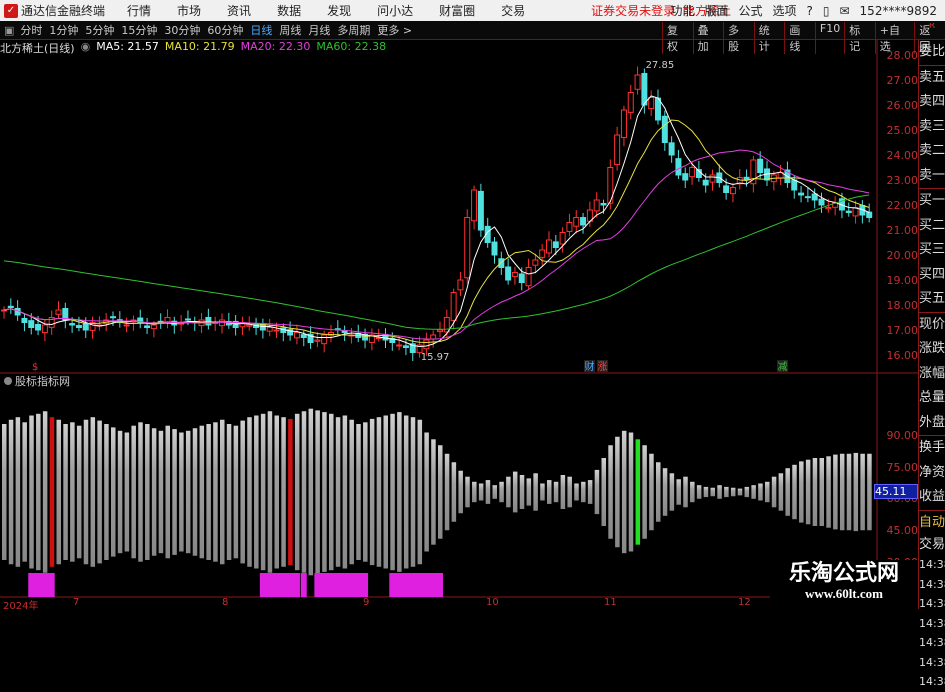 This screenshot has height=692, width=945. What do you see at coordinates (932, 126) in the screenshot?
I see `quote-label: 卖三` at bounding box center [932, 126].